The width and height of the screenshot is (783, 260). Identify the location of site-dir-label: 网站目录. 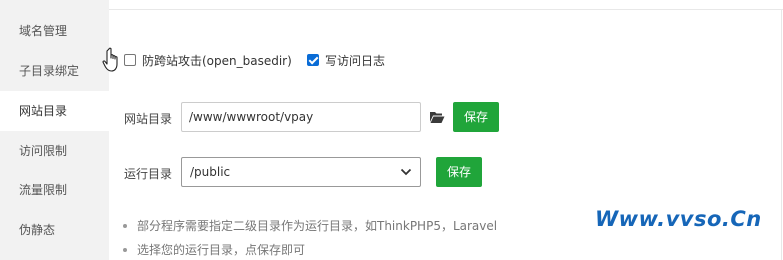
(148, 119).